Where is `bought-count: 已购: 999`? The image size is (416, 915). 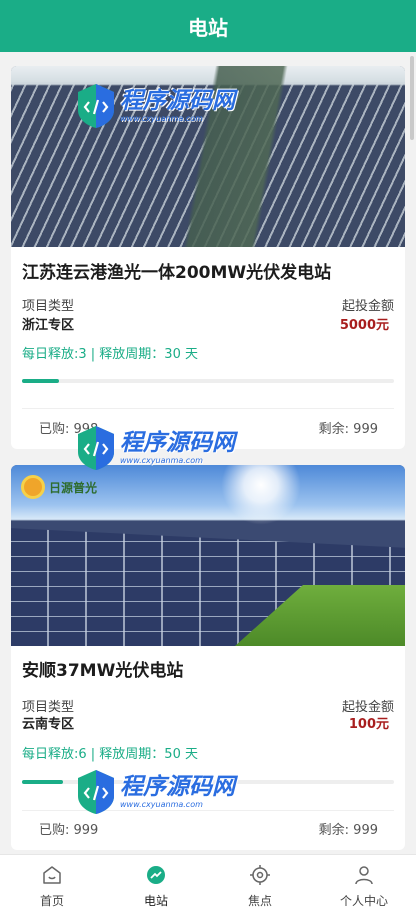 bought-count: 已购: 999 is located at coordinates (69, 830).